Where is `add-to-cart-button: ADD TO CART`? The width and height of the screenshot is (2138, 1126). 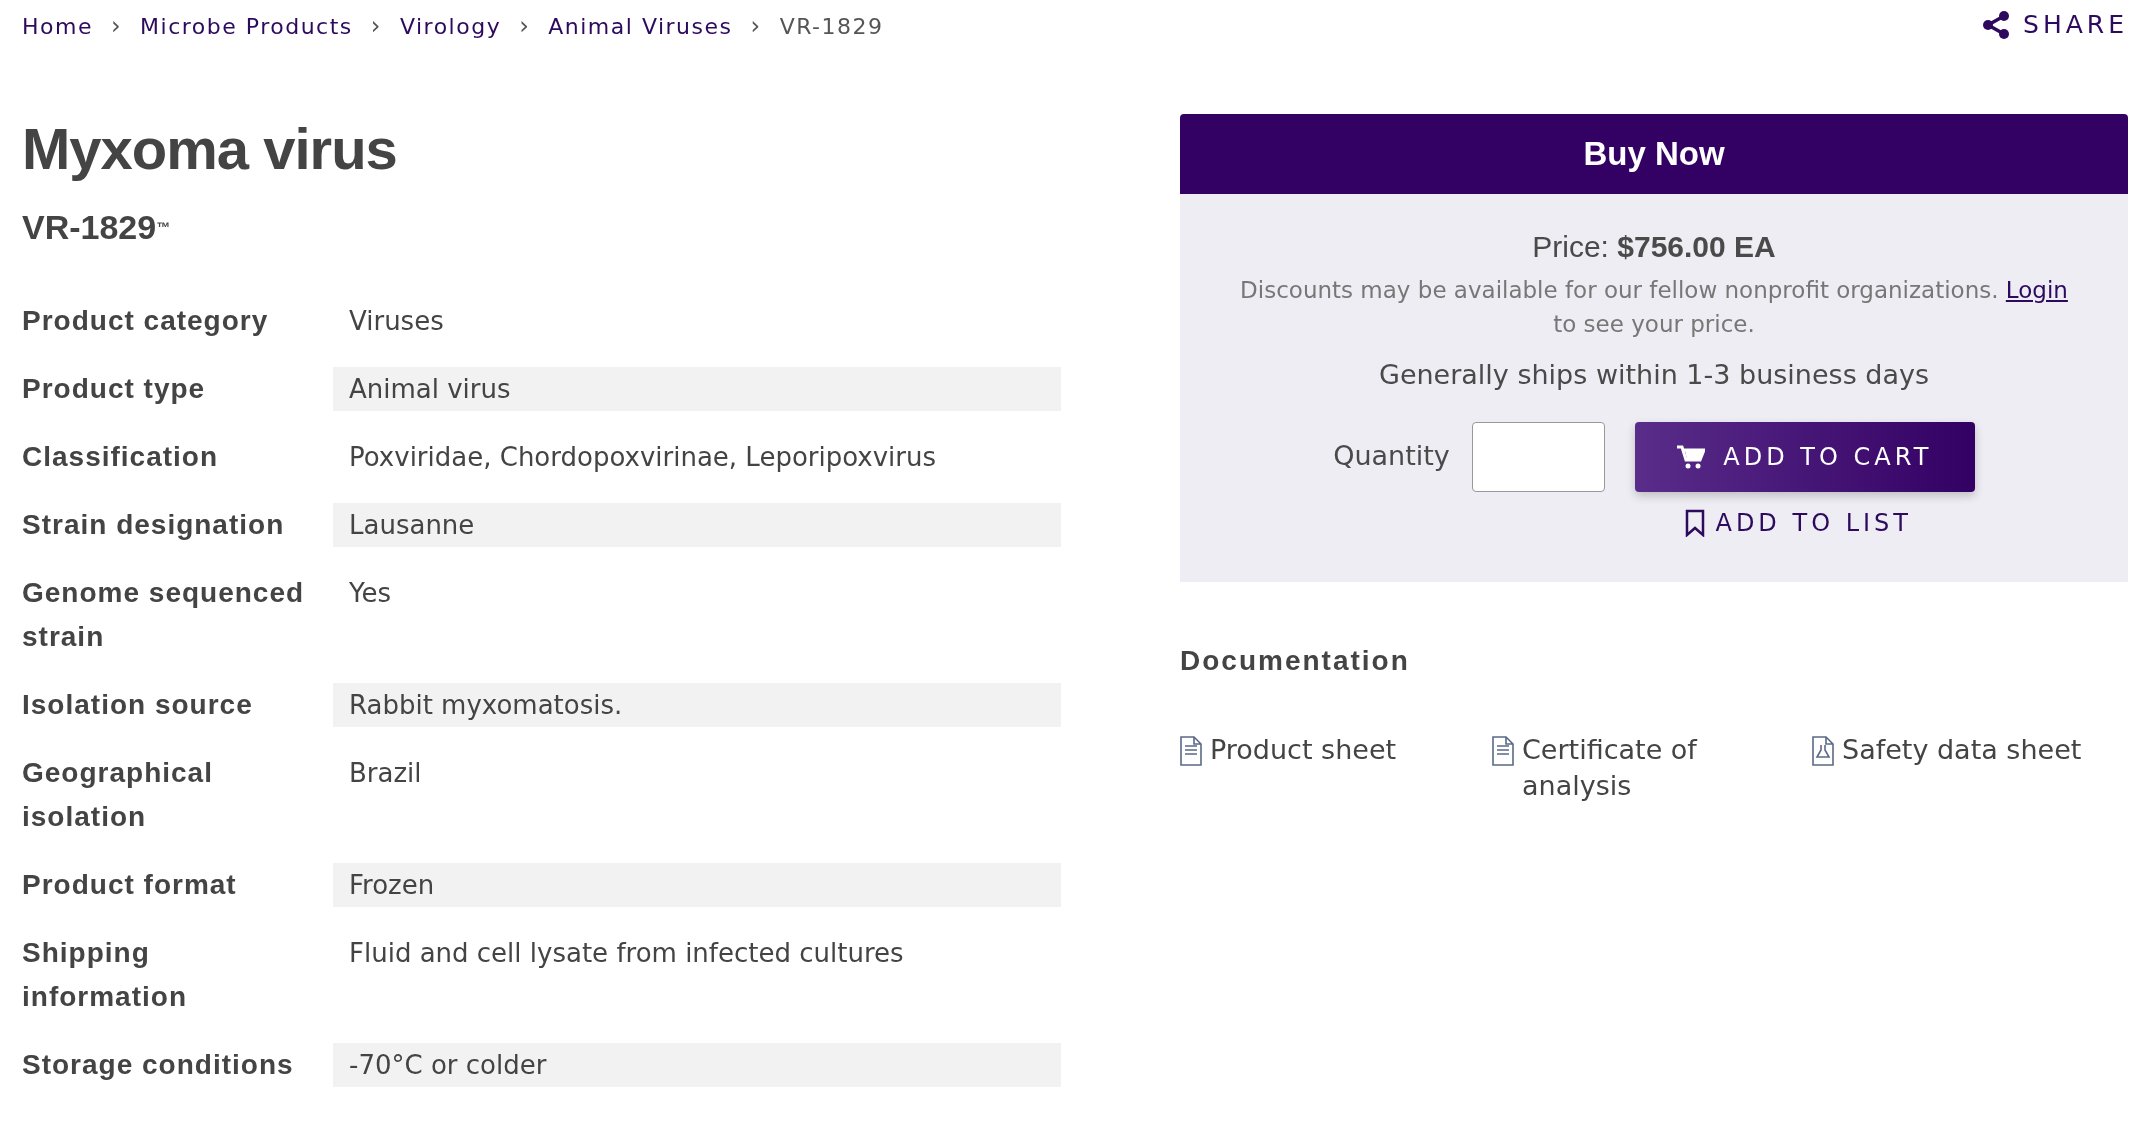
add-to-cart-button: ADD TO CART is located at coordinates (1804, 456).